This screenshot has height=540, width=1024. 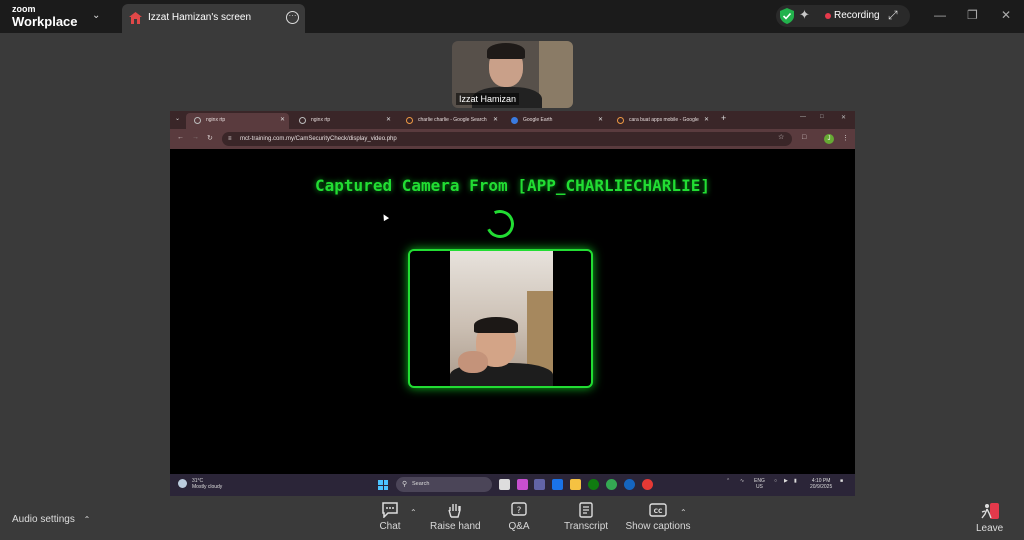 I want to click on chrome-icon, so click(x=611, y=484).